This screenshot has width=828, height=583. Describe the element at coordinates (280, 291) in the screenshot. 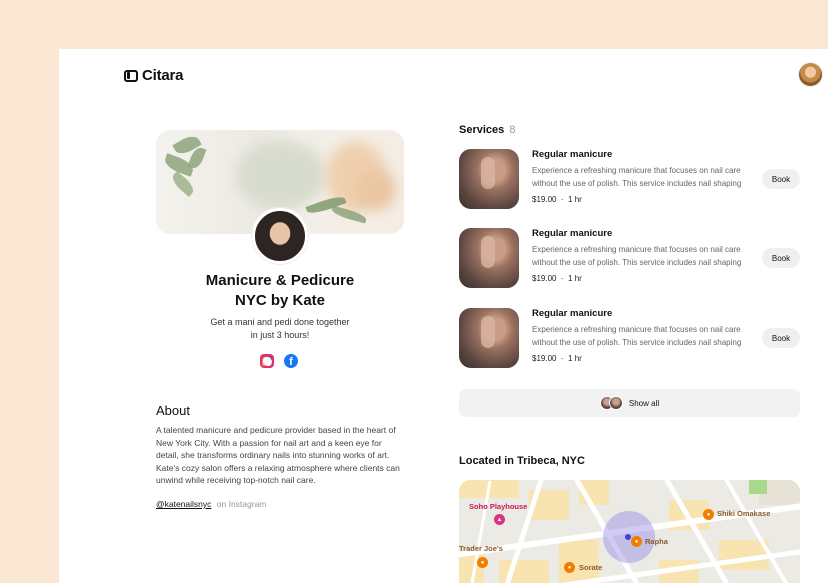

I see `business-name: Manicure & Pedicure NYC by Kate` at that location.